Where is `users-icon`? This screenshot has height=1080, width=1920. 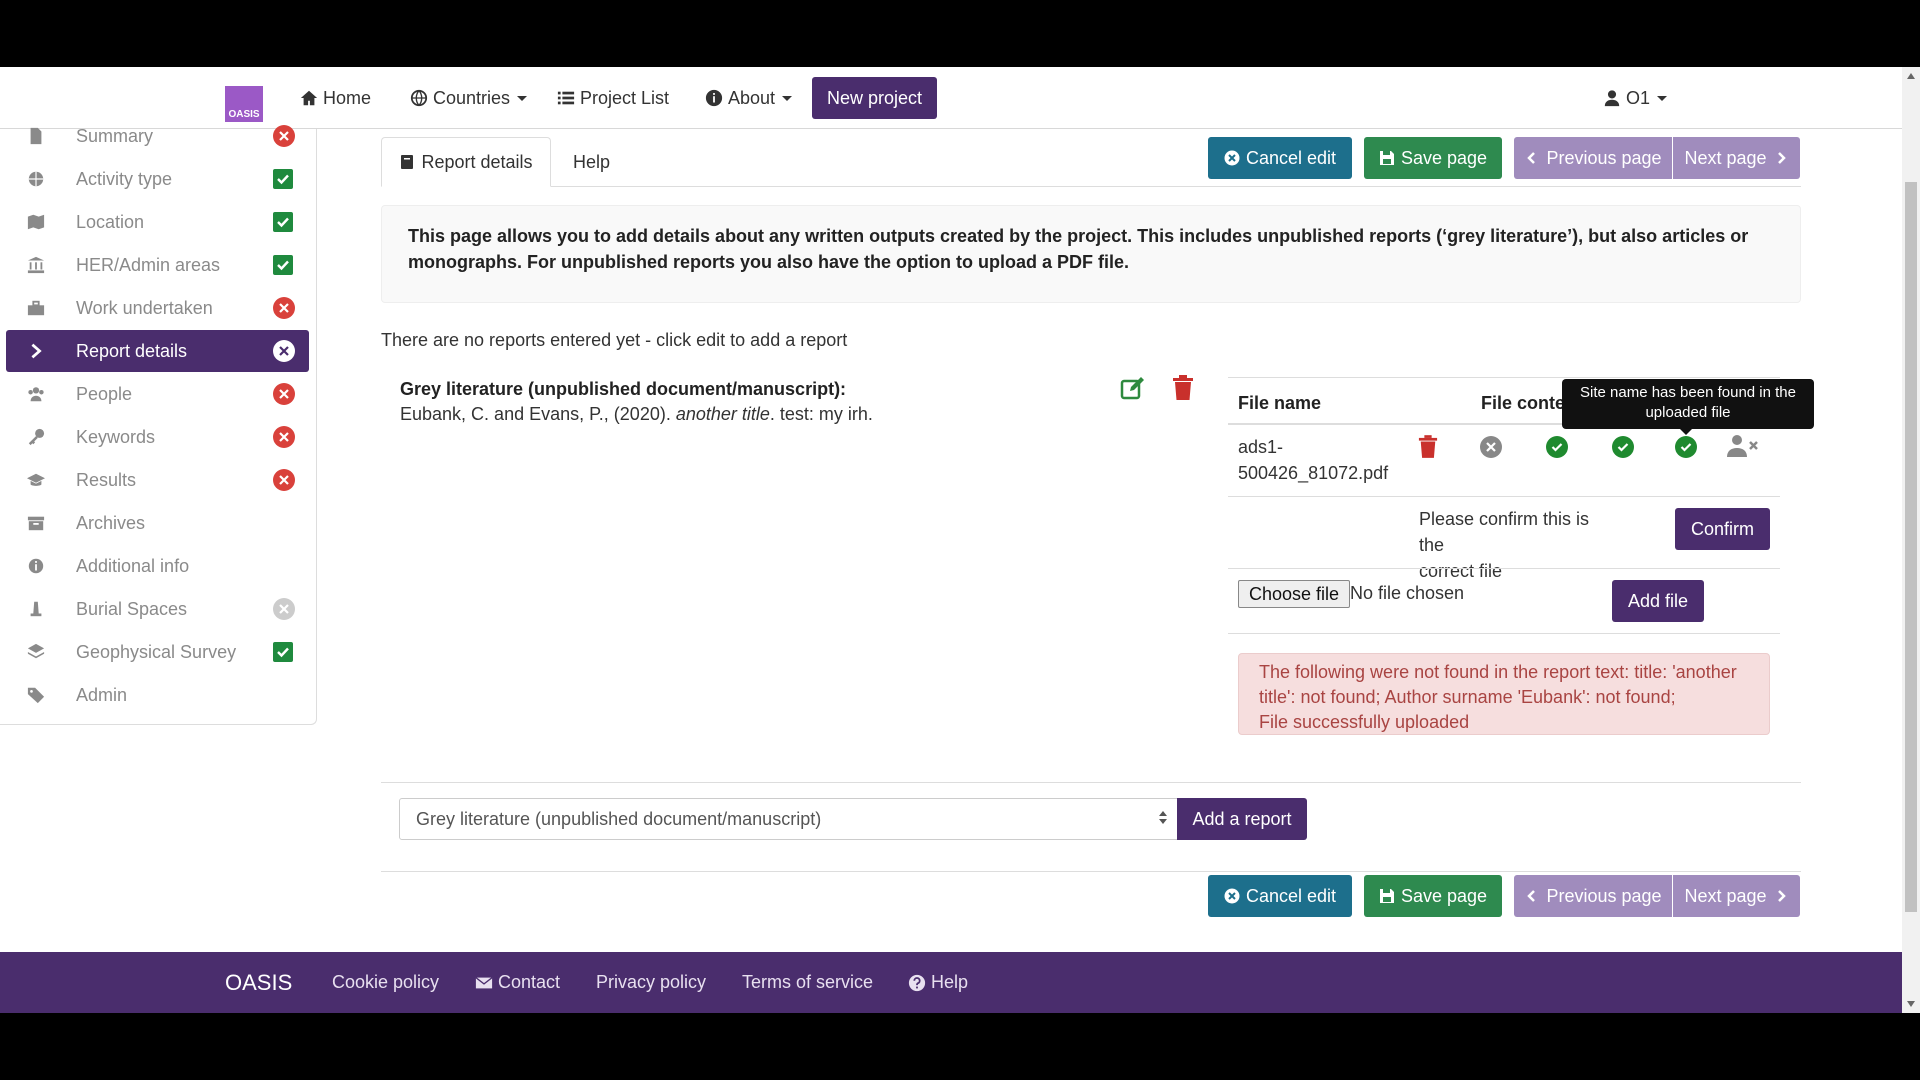 users-icon is located at coordinates (36, 394).